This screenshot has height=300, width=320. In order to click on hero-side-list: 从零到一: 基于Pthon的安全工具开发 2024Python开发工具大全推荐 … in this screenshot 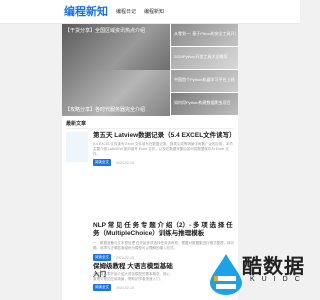, I will do `click(204, 70)`.